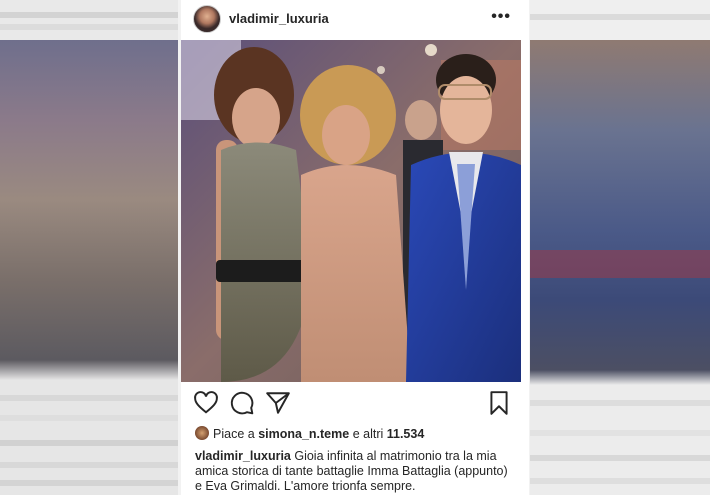 This screenshot has height=495, width=710. What do you see at coordinates (303, 434) in the screenshot?
I see `liker-username: simona_n.teme` at bounding box center [303, 434].